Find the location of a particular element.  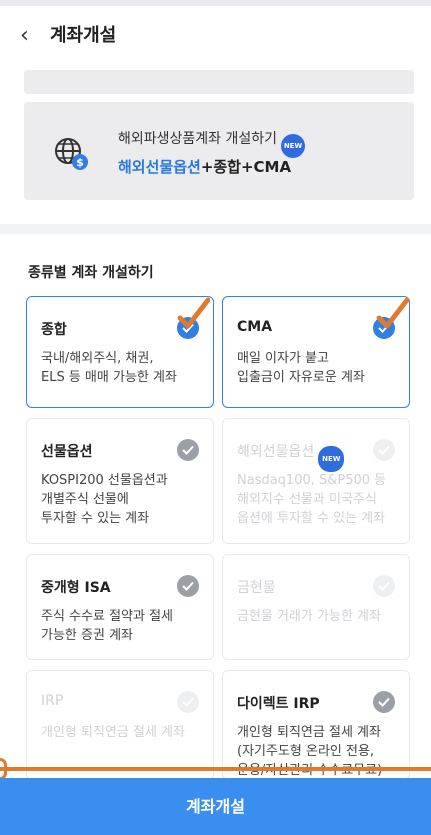

card-desc: KOSPI200 선물옵션과 개별주식 선물에 투자할 수 있는 계좌 is located at coordinates (104, 499).